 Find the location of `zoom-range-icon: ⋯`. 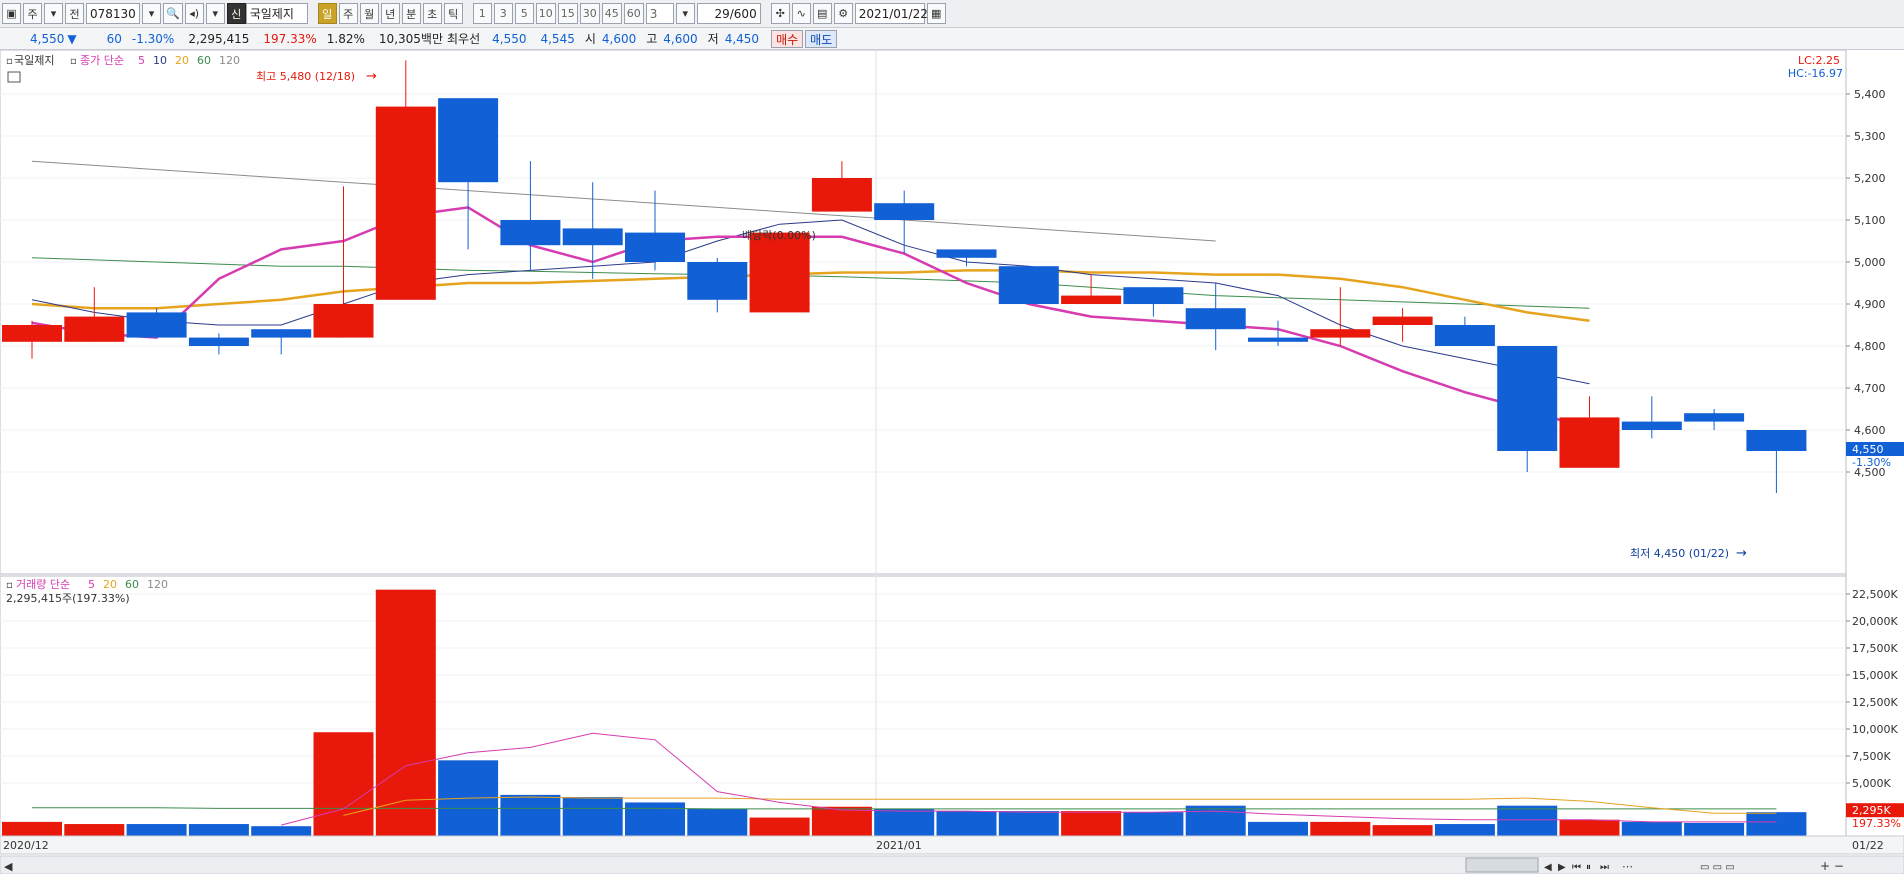

zoom-range-icon: ⋯ is located at coordinates (1627, 866).